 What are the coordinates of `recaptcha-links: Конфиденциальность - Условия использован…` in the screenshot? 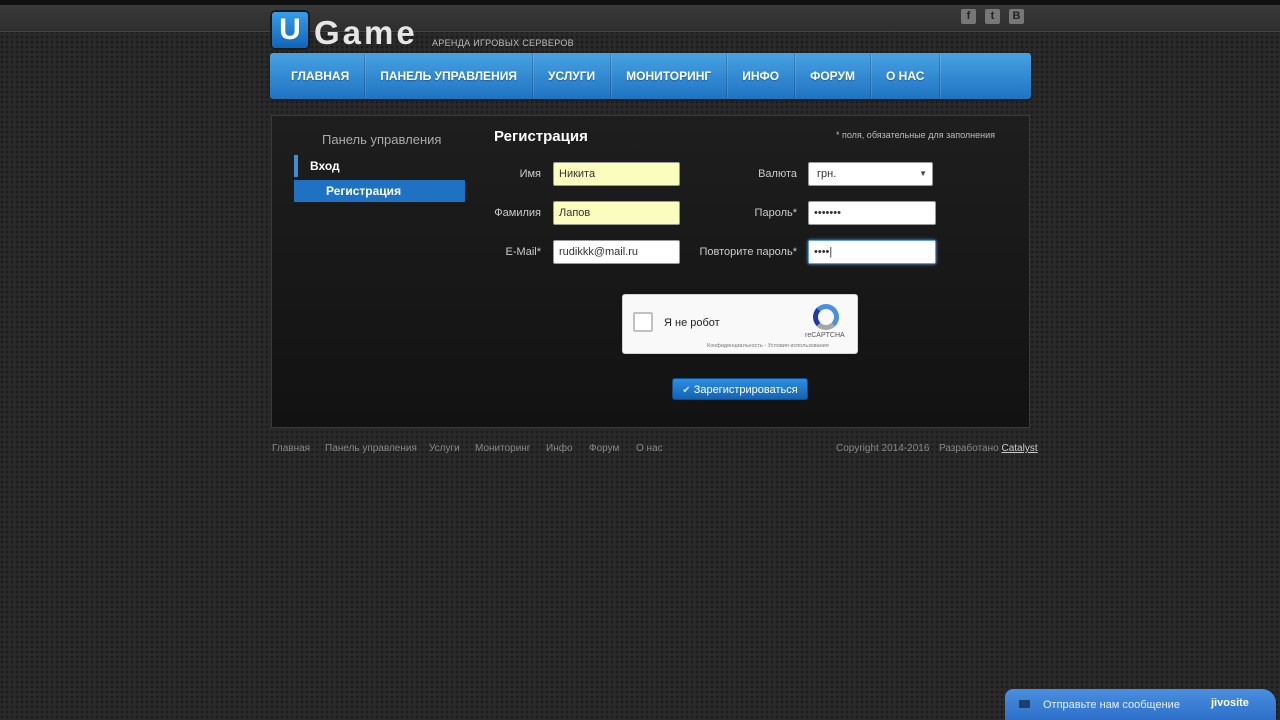 It's located at (768, 346).